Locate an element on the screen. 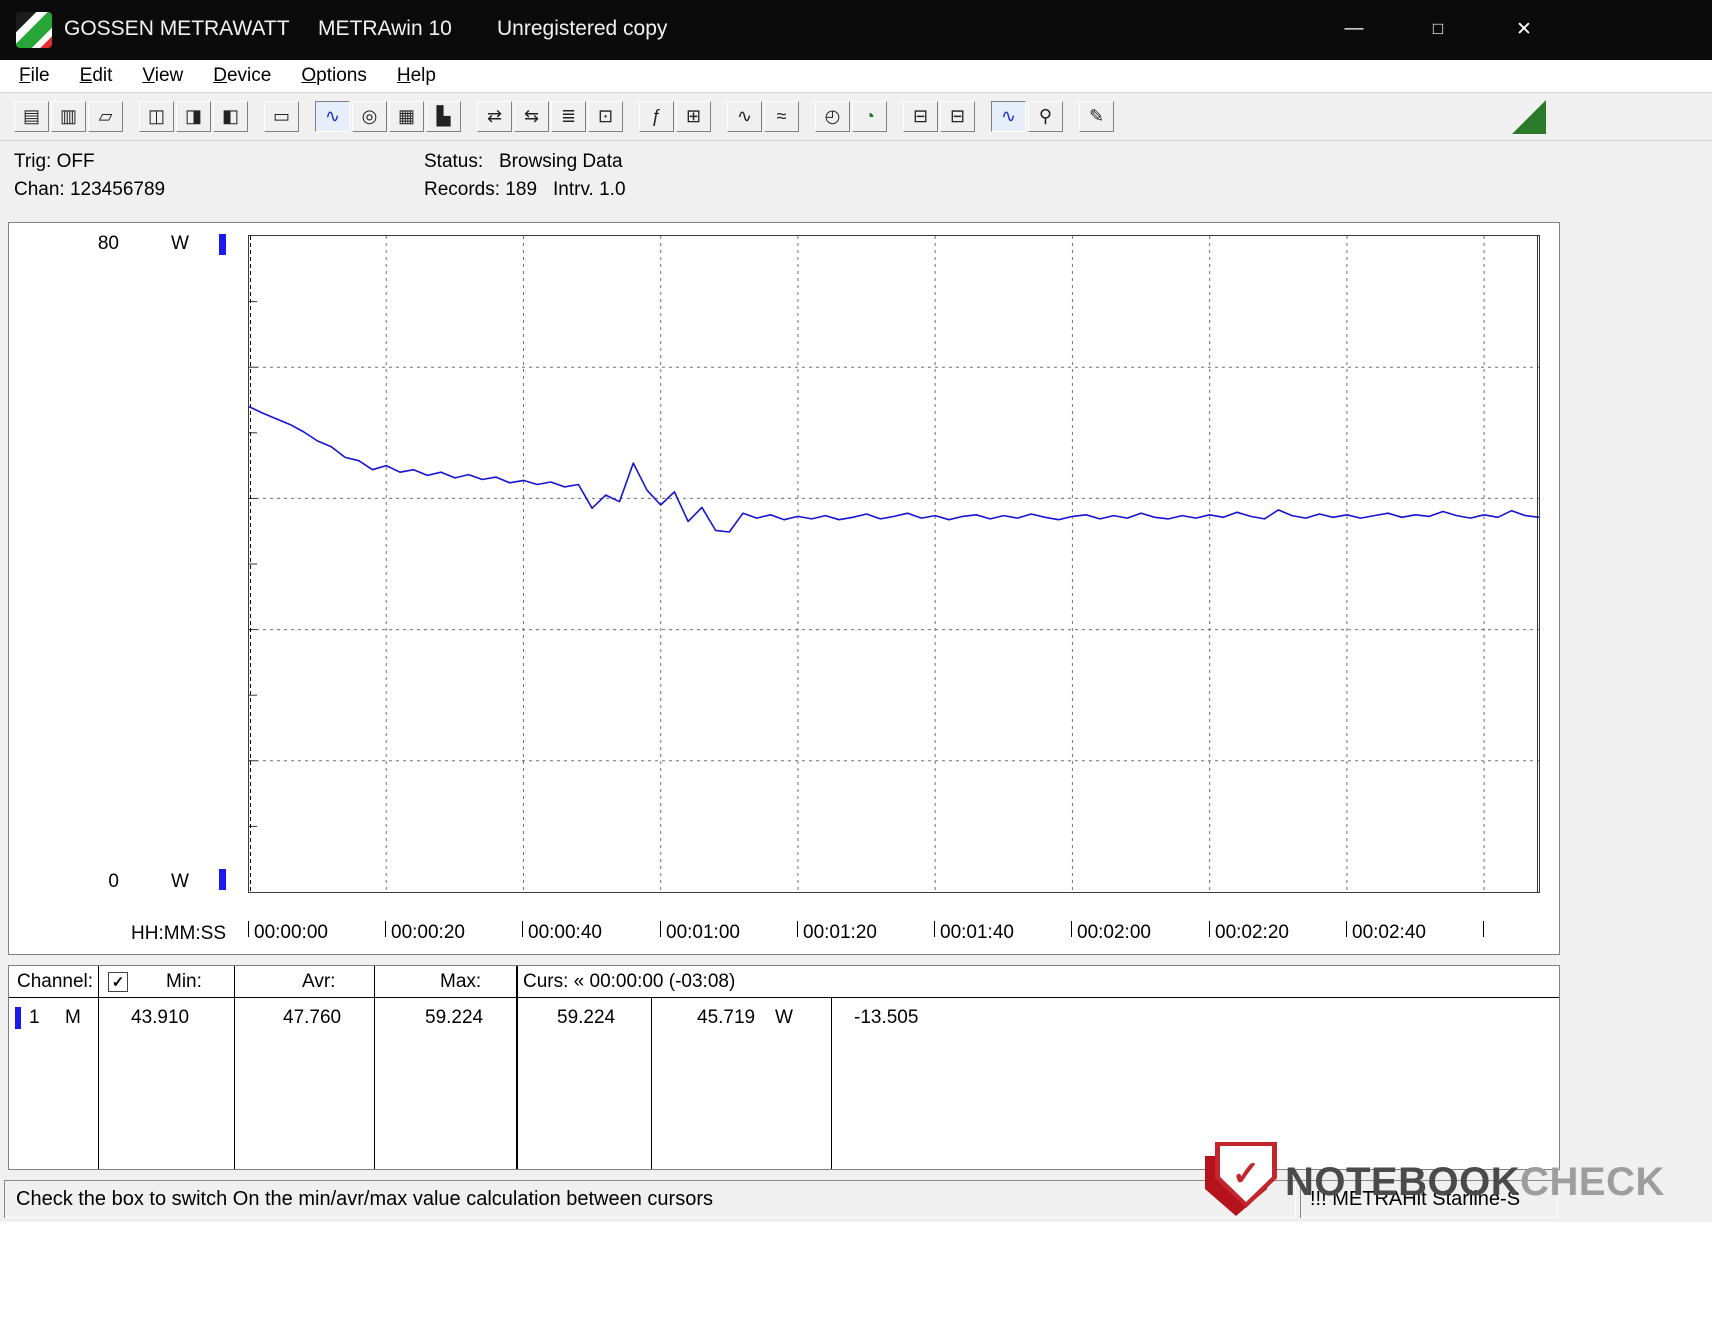 This screenshot has height=1330, width=1712. row-cursor2-unit: W is located at coordinates (784, 1017).